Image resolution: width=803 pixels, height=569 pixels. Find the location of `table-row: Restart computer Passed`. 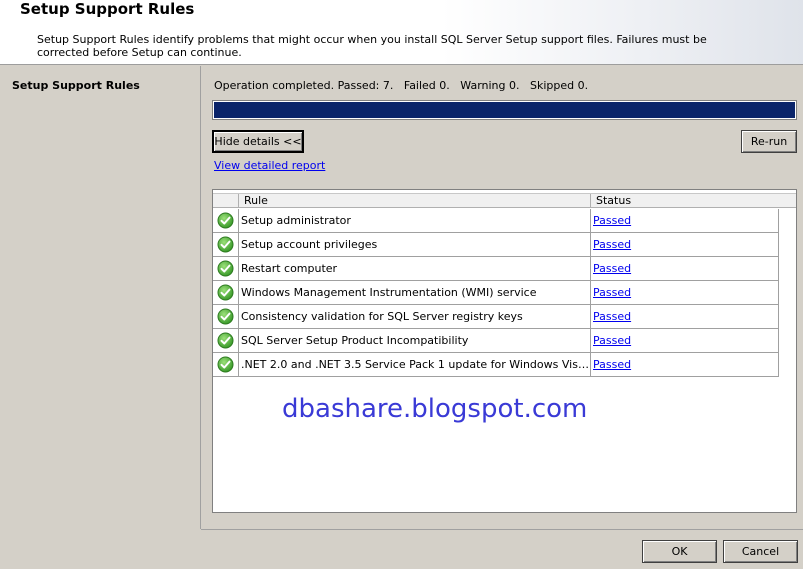

table-row: Restart computer Passed is located at coordinates (496, 269).